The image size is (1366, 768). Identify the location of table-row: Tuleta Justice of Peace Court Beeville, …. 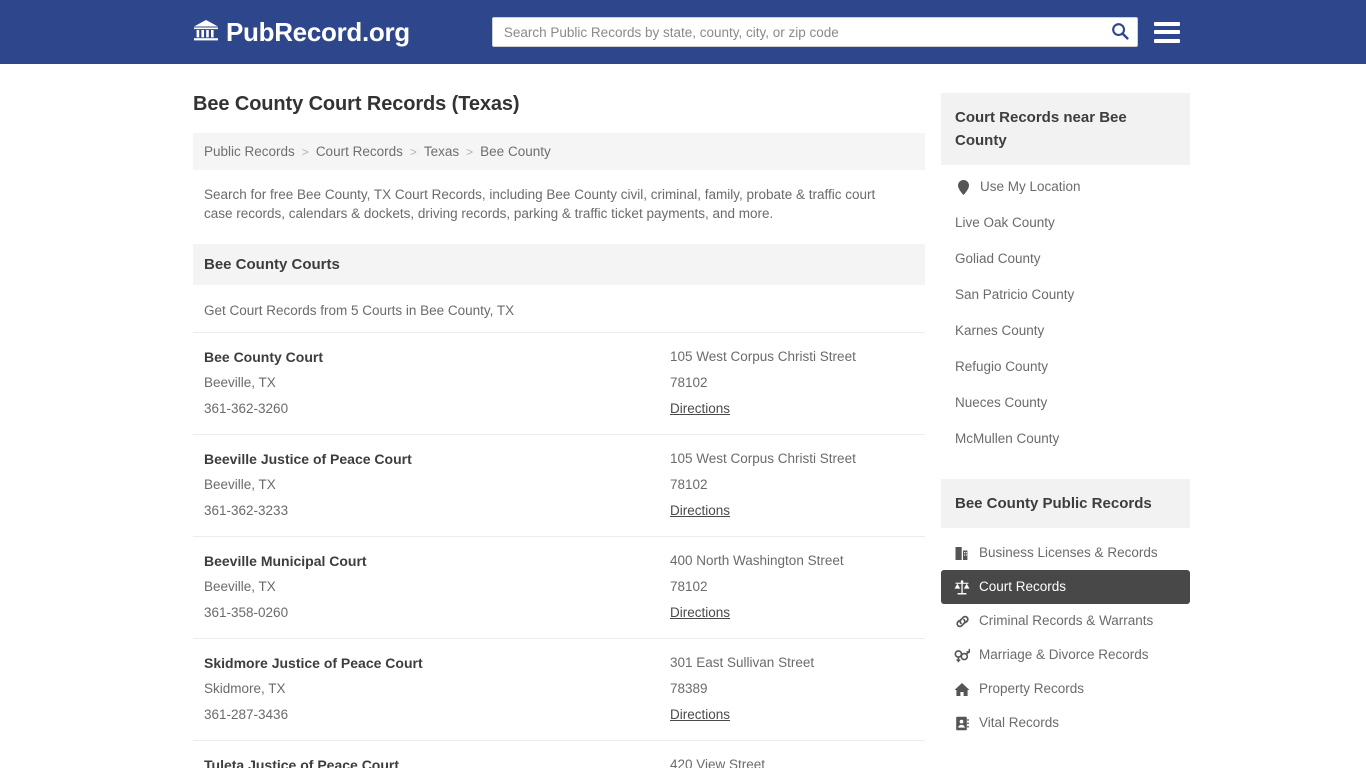
(559, 754).